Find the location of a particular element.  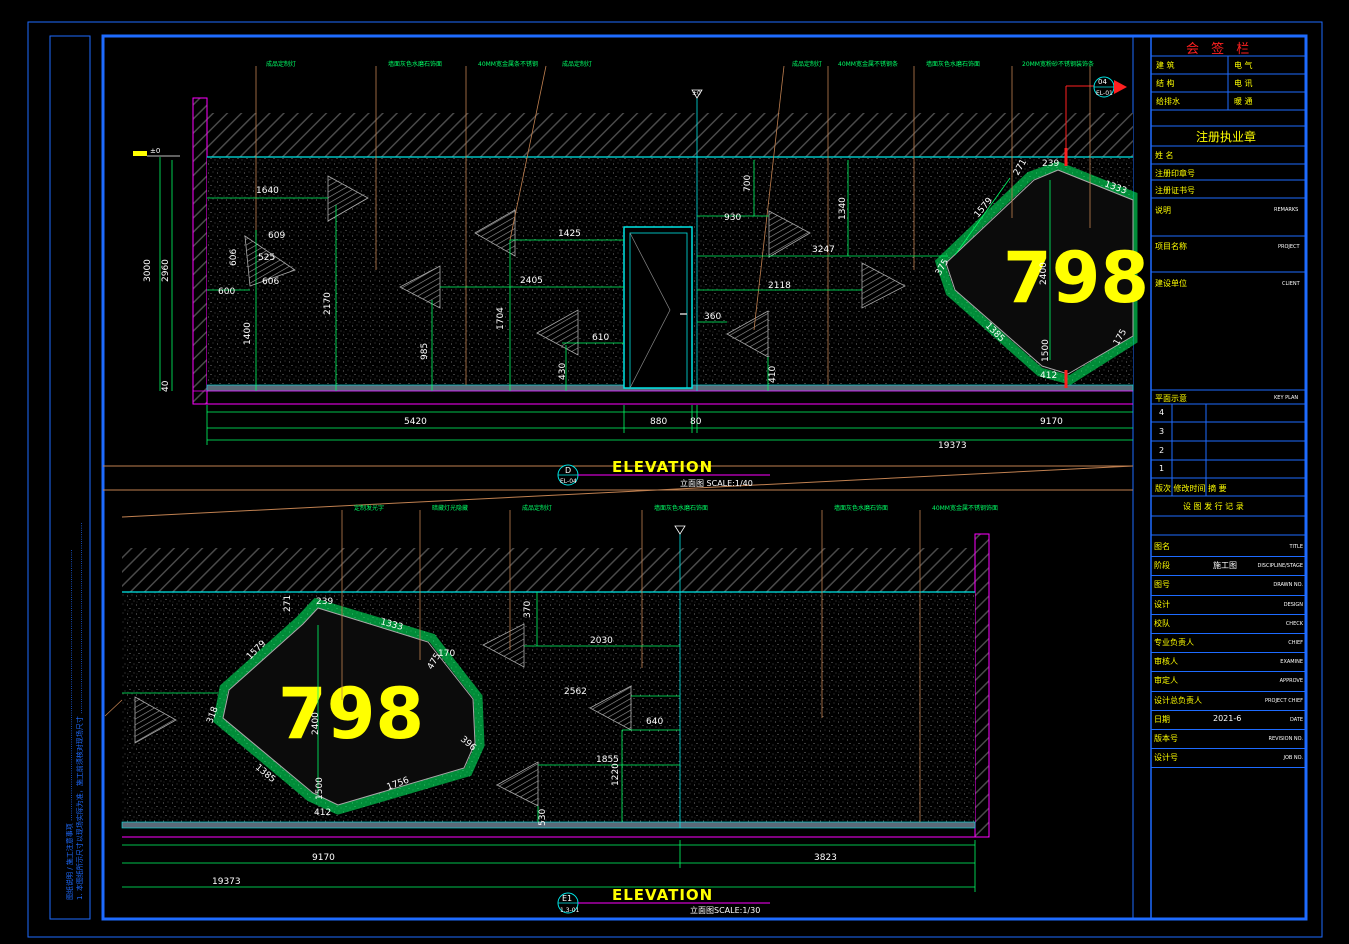

svg-text: 40MM宽金属不锈钢饰面 is located at coordinates (965, 508).